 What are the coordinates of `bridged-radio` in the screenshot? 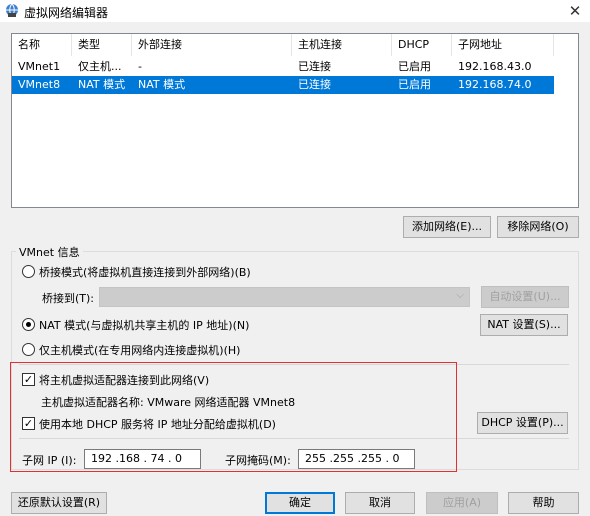 It's located at (28, 271).